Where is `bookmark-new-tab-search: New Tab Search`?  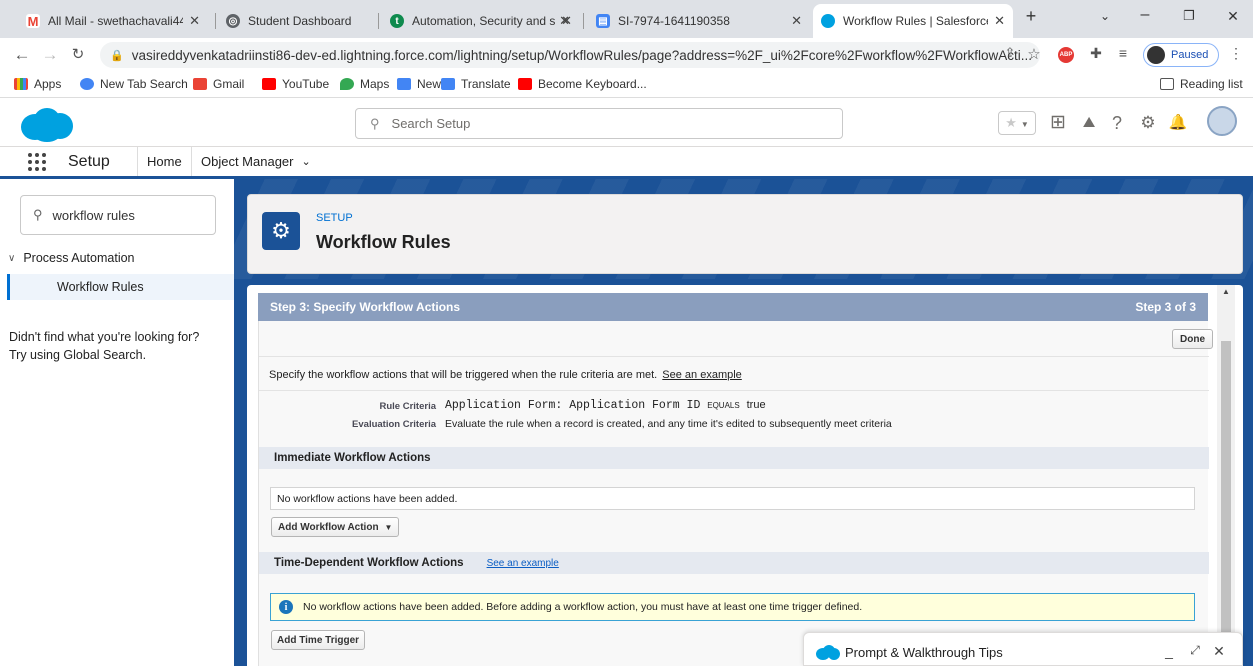
bookmark-new-tab-search: New Tab Search is located at coordinates (134, 84).